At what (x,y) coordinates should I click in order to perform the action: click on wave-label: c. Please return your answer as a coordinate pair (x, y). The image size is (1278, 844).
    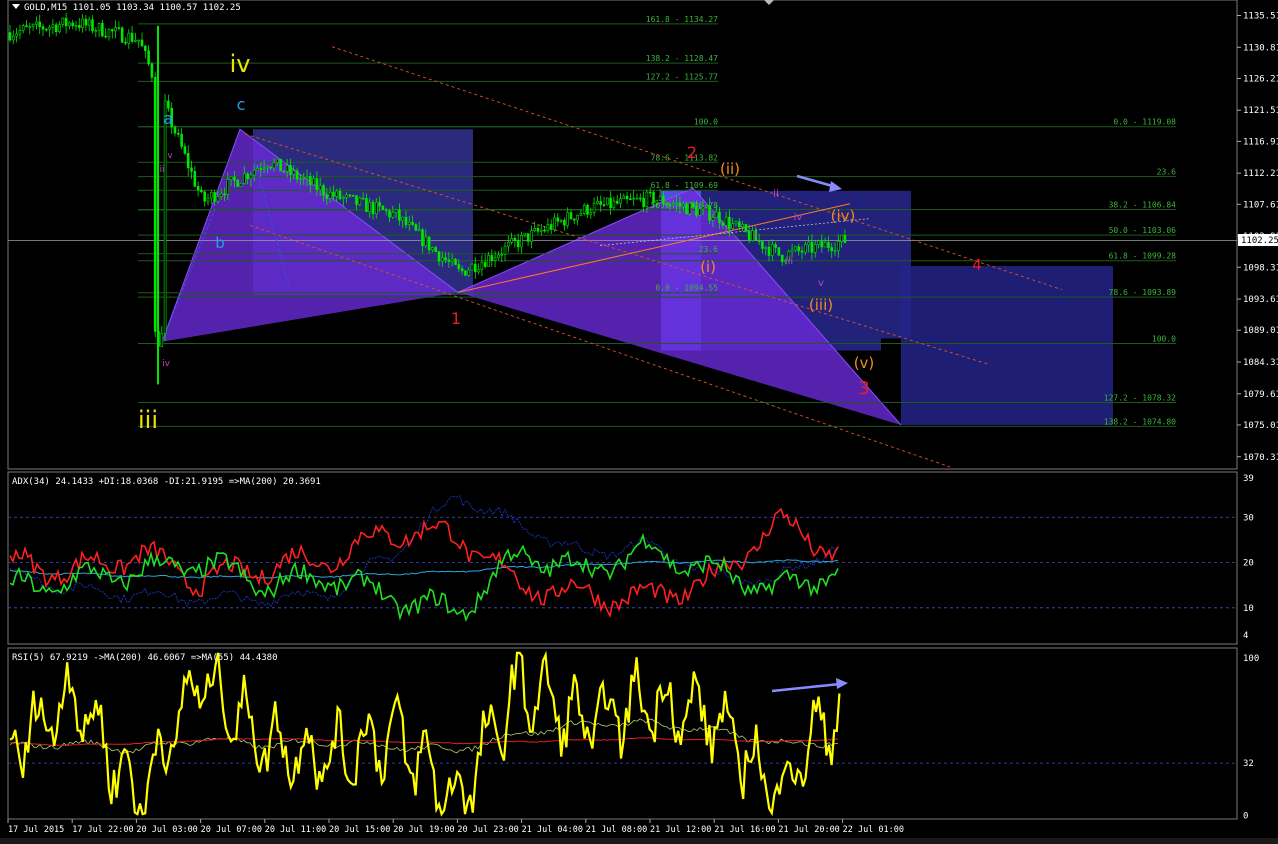
    Looking at the image, I should click on (241, 104).